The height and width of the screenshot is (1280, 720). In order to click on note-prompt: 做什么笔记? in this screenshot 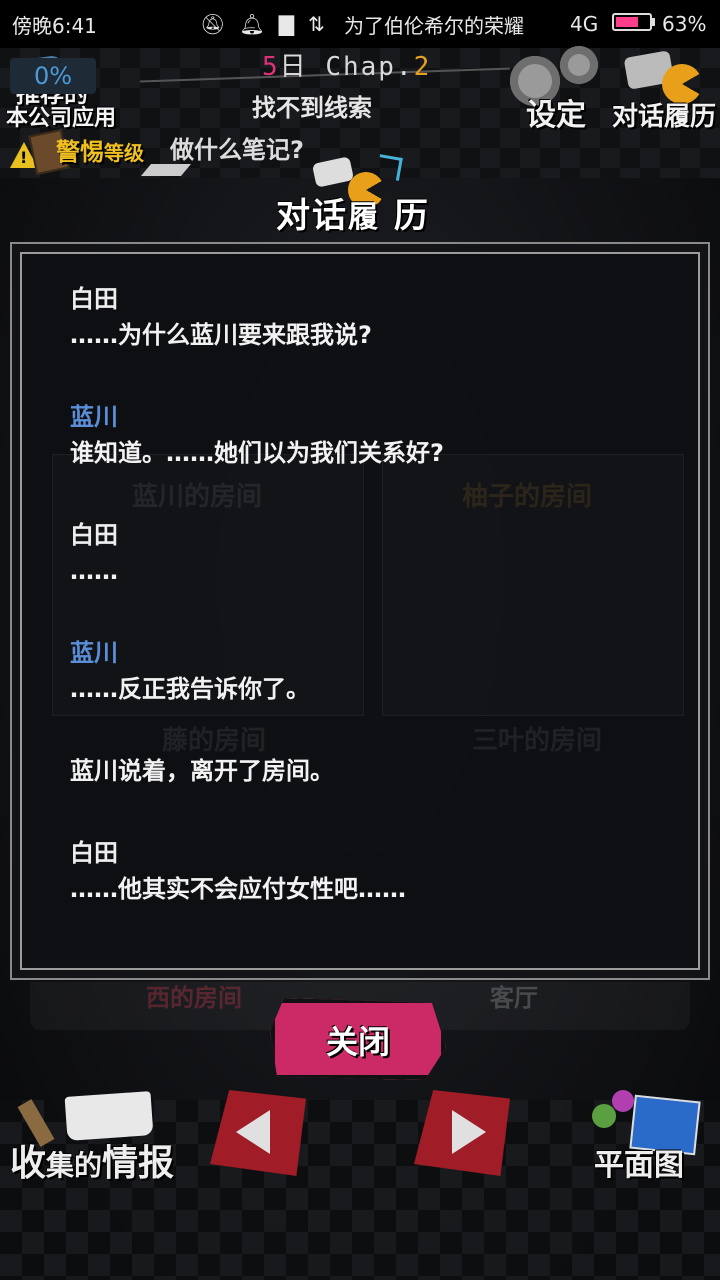, I will do `click(237, 150)`.